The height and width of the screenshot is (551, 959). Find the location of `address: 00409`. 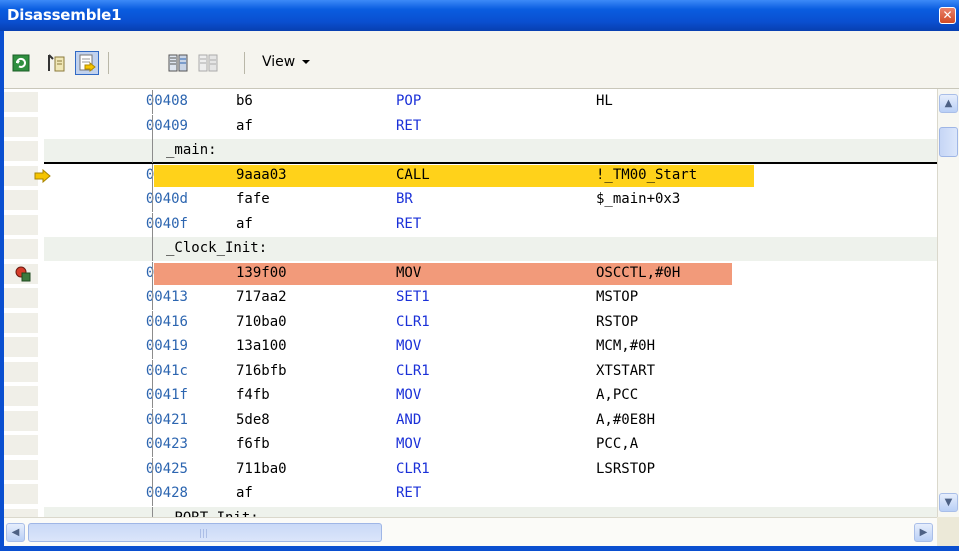

address: 00409 is located at coordinates (166, 125).